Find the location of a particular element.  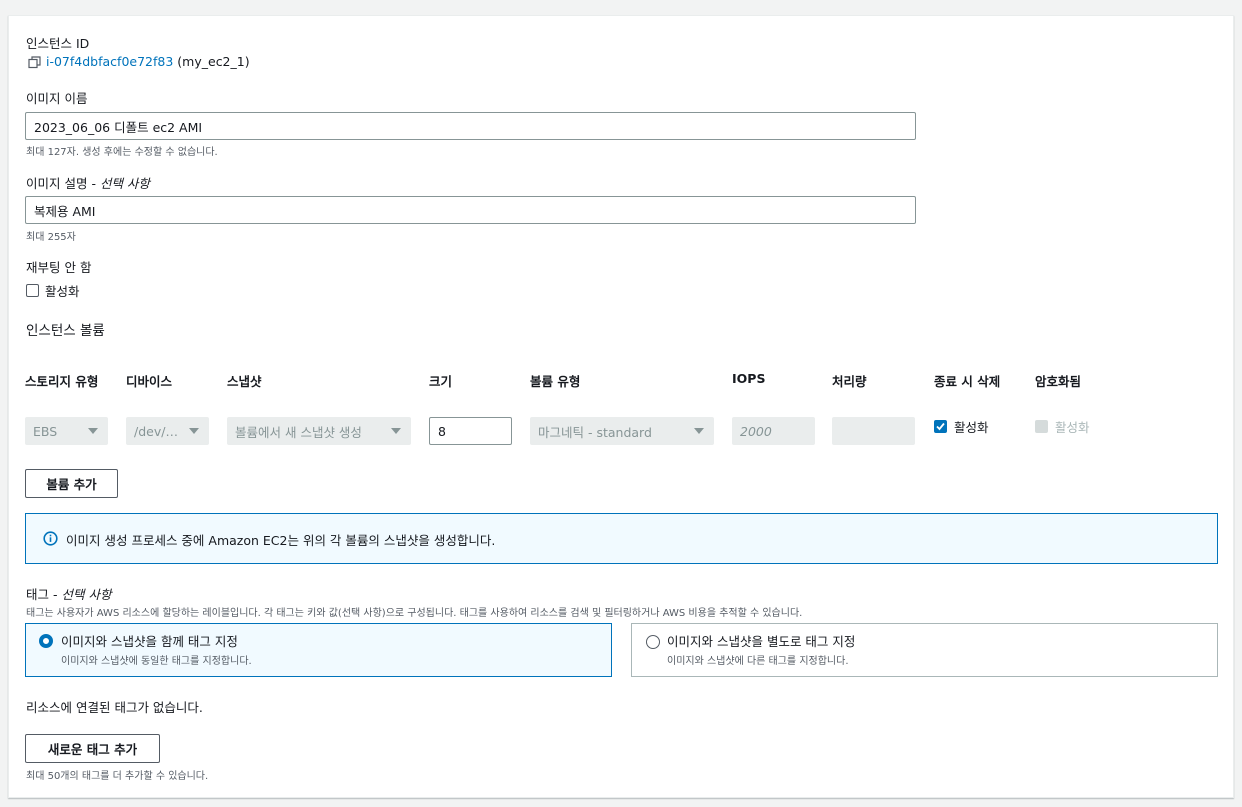

instance-name: (my_ec2_1) is located at coordinates (213, 61).